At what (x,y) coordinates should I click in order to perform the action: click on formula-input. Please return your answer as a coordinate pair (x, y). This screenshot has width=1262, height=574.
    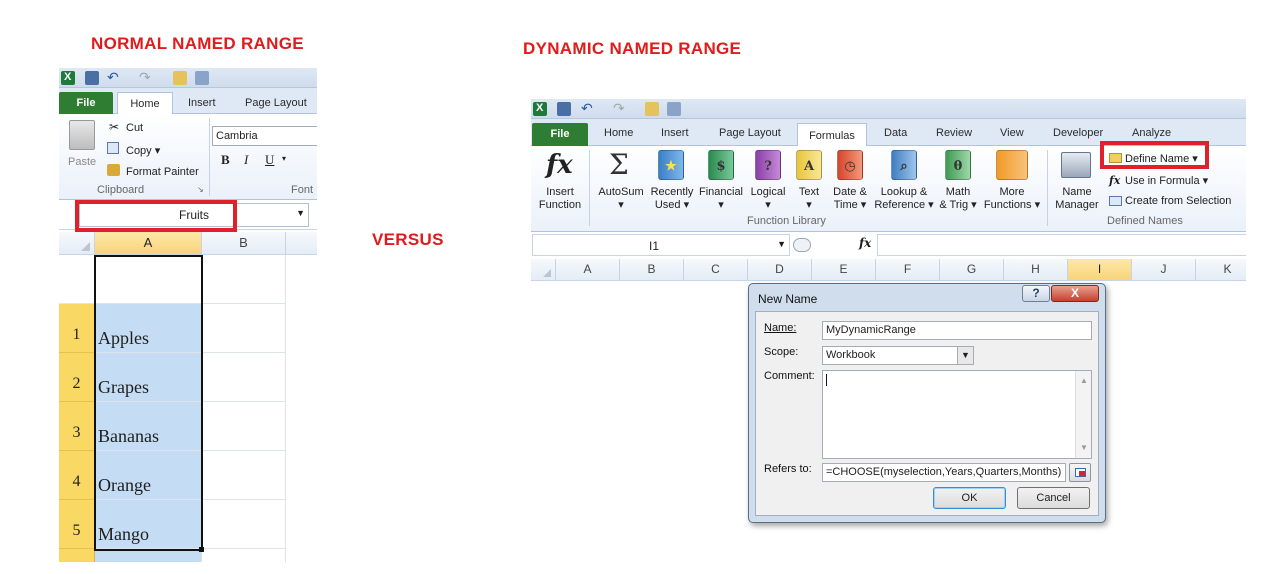
    Looking at the image, I should click on (1061, 245).